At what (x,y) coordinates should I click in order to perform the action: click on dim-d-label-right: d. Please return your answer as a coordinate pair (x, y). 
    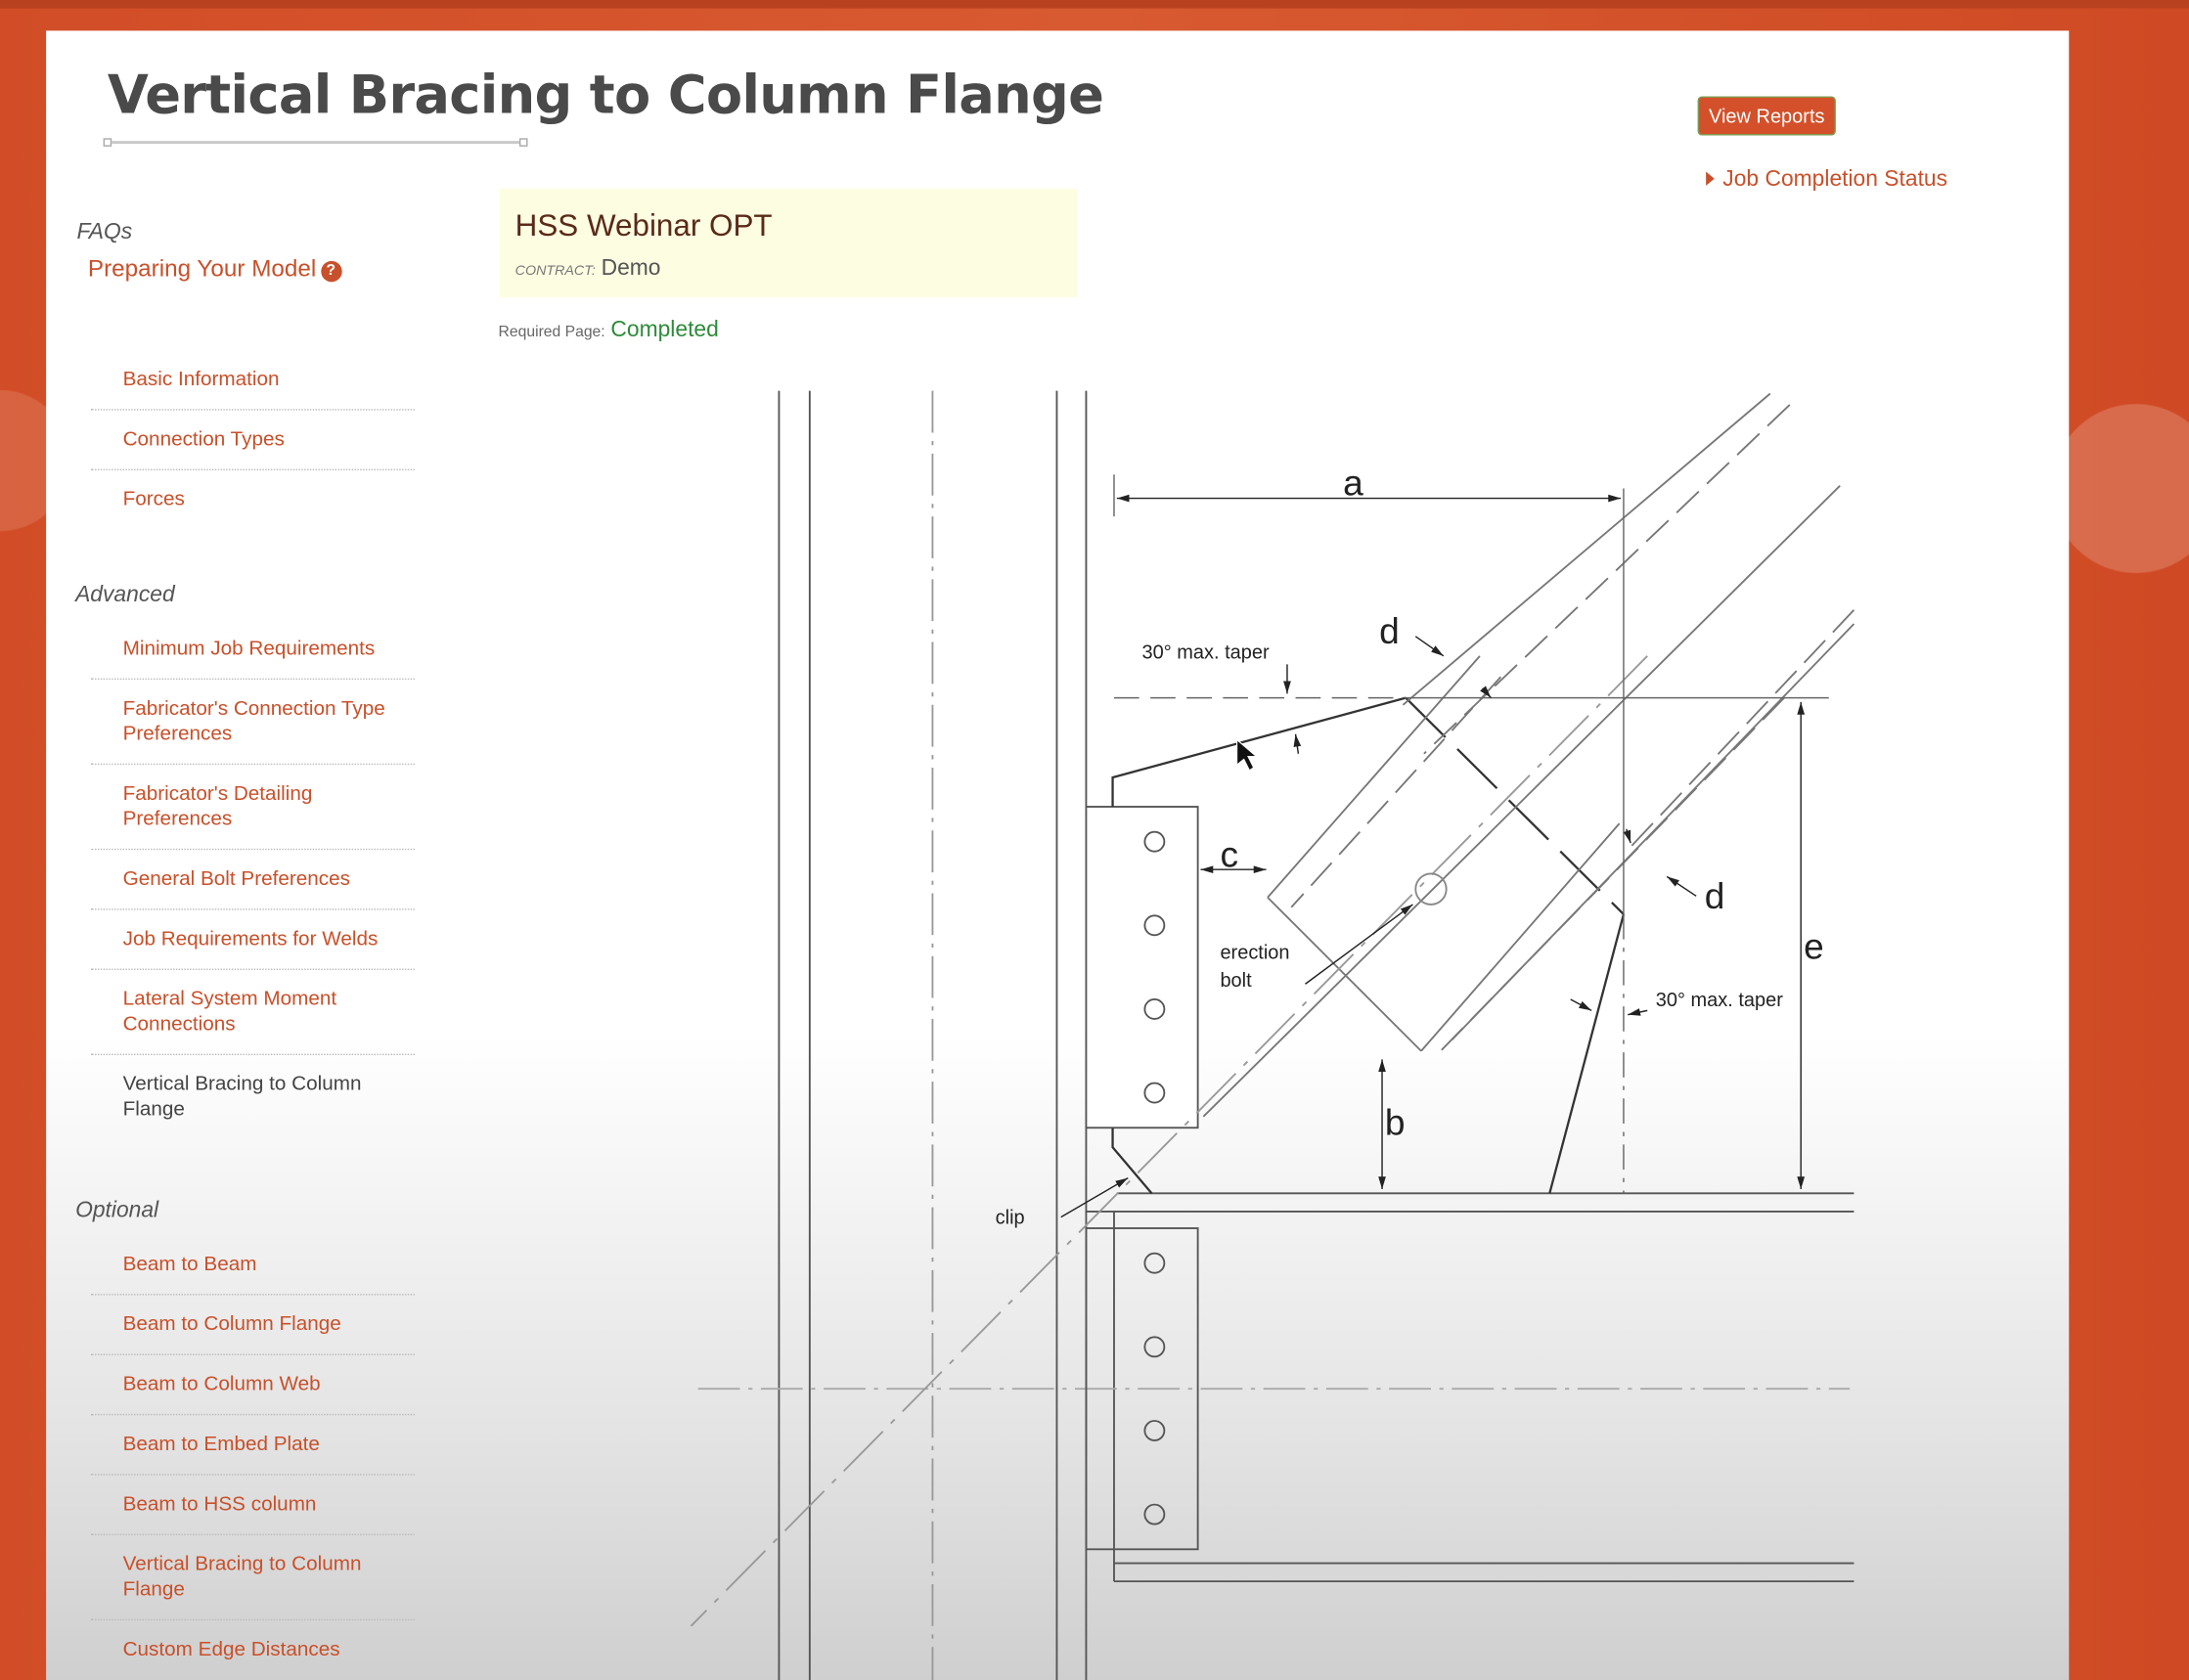
    Looking at the image, I should click on (1715, 895).